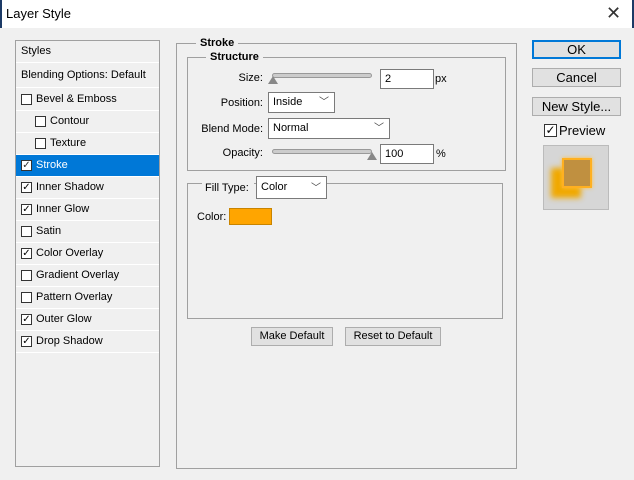 The width and height of the screenshot is (634, 480). Describe the element at coordinates (291, 187) in the screenshot. I see `fill-type-select: Color ﹀` at that location.